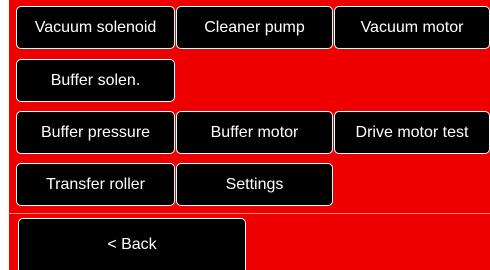  I want to click on buffer-motor-button: Buffer motor, so click(254, 132).